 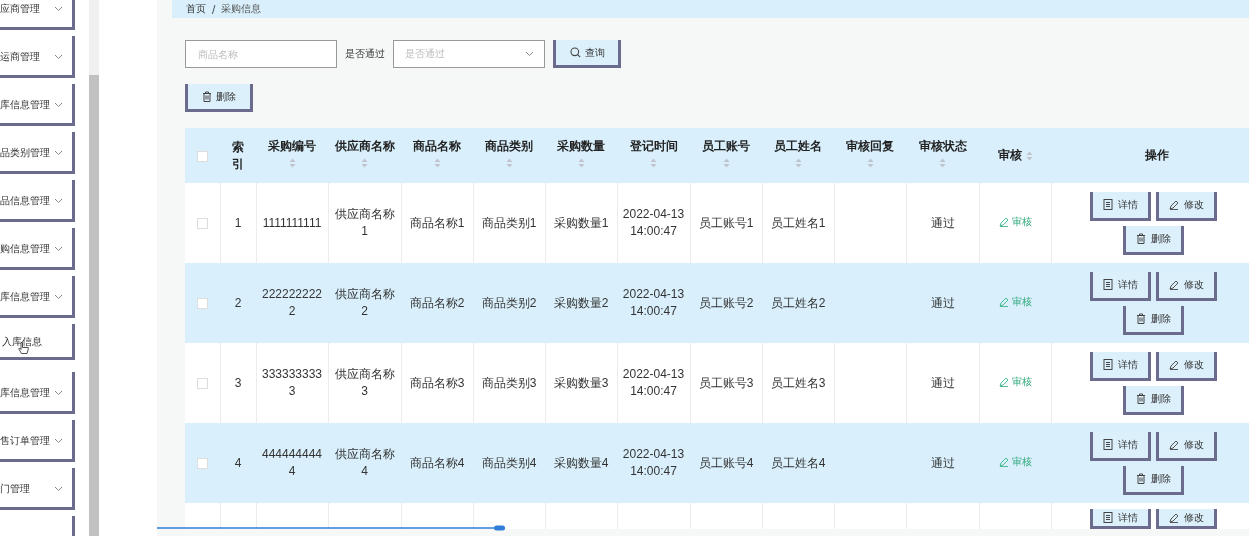 I want to click on submenu-item: 入库信息, so click(x=37, y=342).